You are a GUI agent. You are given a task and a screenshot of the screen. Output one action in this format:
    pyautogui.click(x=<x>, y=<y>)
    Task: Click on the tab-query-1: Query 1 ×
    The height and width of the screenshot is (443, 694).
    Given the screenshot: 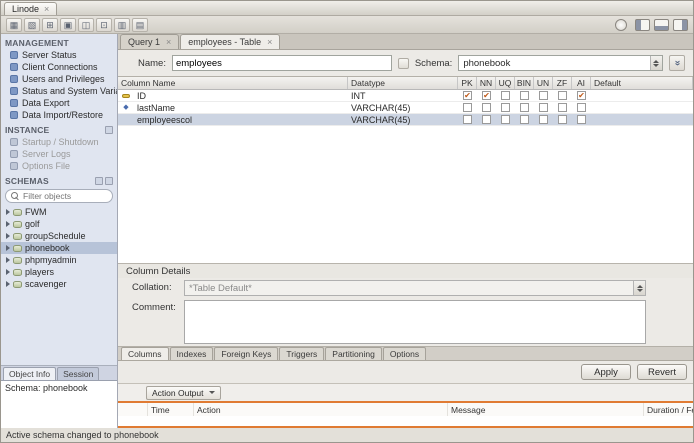 What is the action you would take?
    pyautogui.click(x=150, y=41)
    